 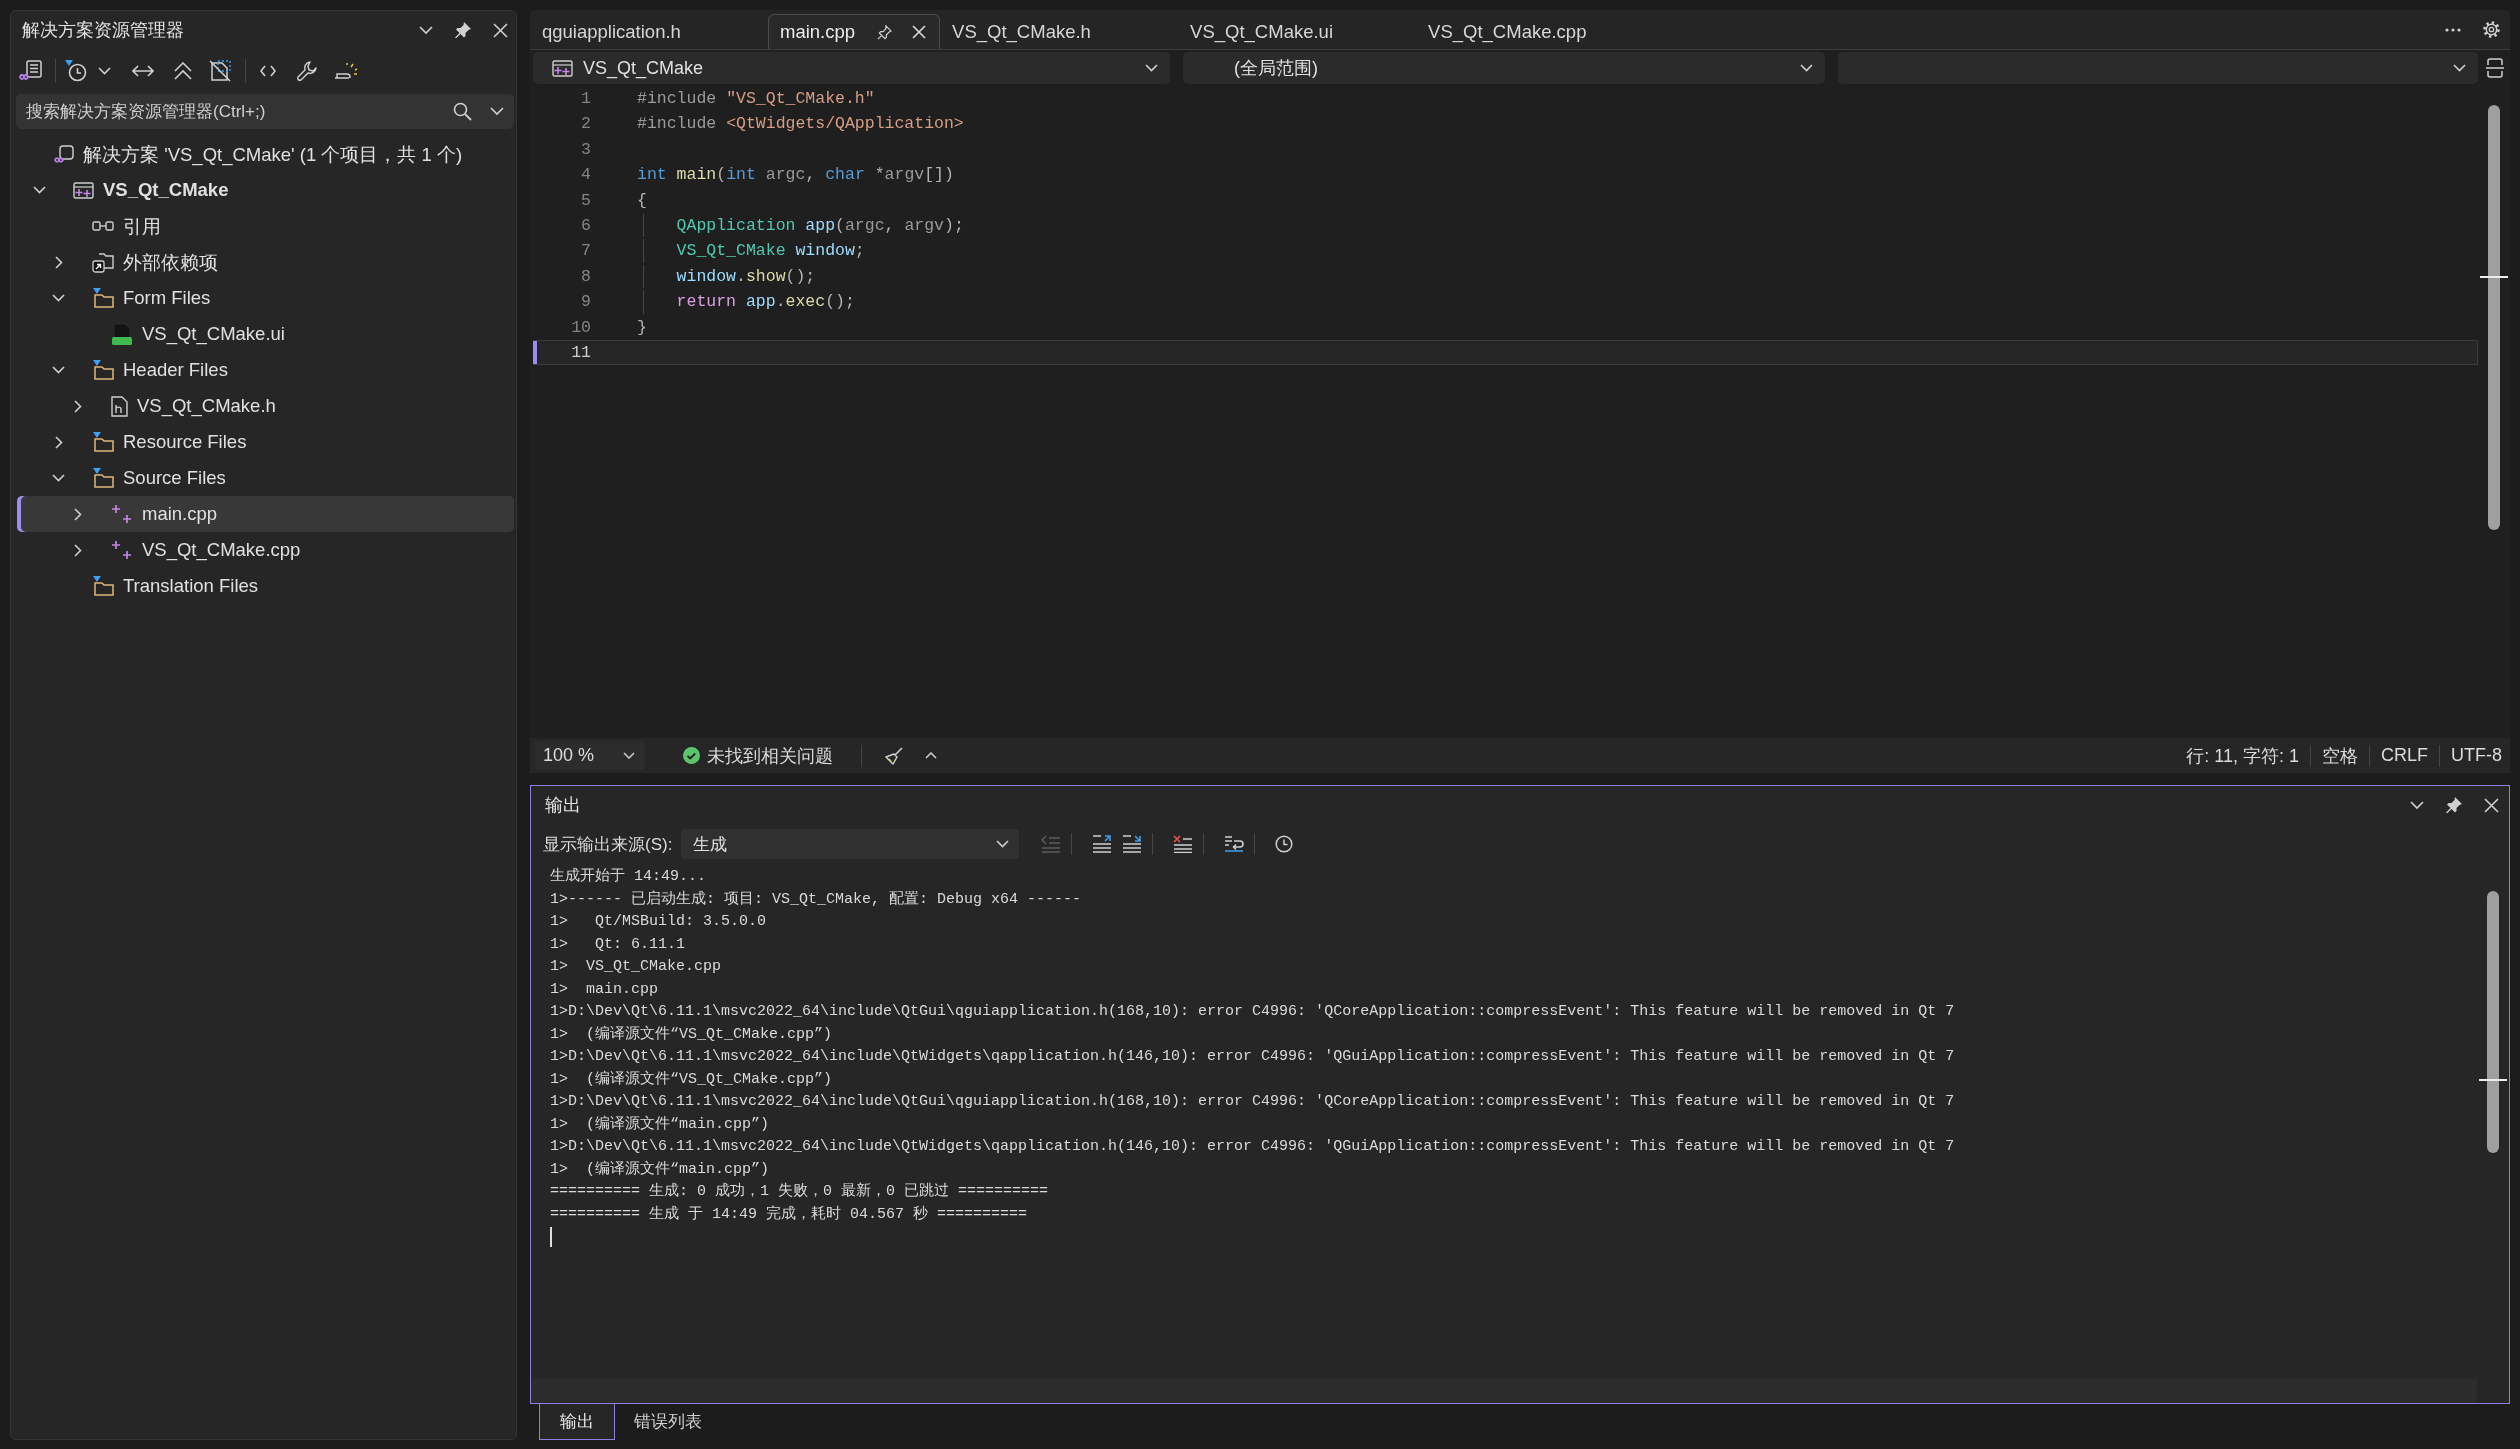 I want to click on line-number: 1, so click(x=585, y=99).